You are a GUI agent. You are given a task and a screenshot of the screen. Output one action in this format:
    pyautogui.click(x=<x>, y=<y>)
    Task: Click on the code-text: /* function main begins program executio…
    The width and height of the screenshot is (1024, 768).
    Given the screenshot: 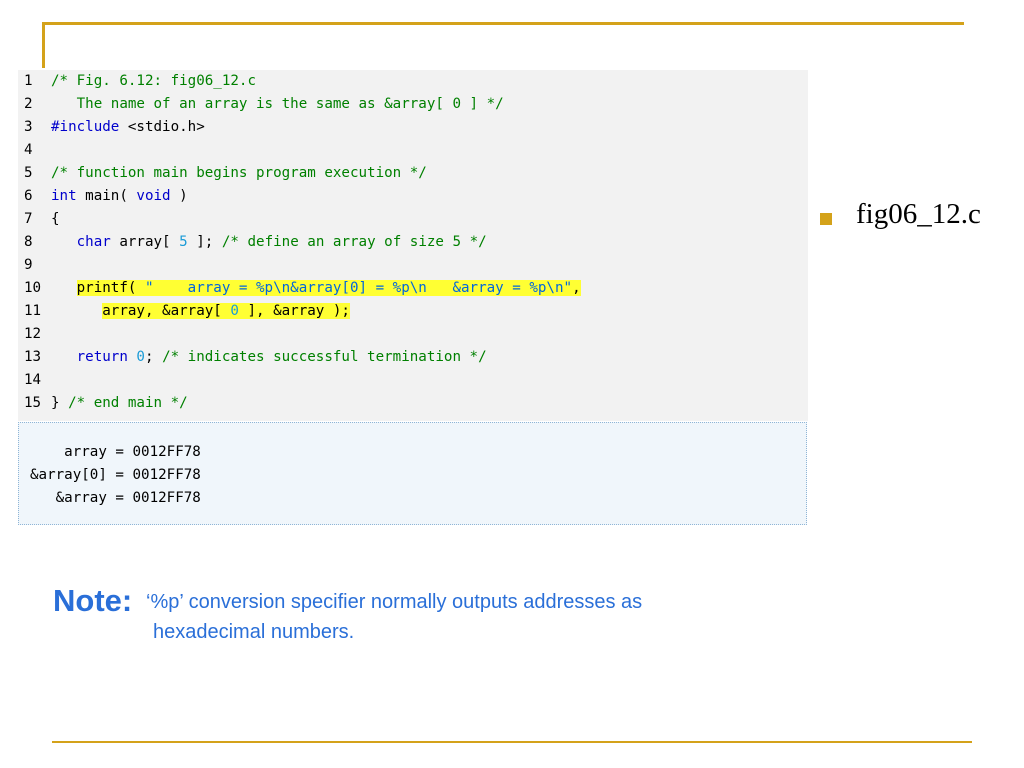 What is the action you would take?
    pyautogui.click(x=239, y=173)
    